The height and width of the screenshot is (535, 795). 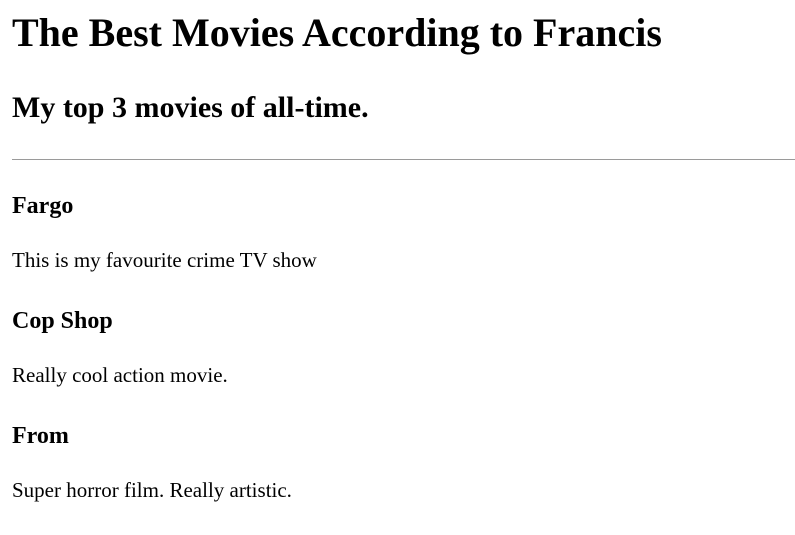 I want to click on movie-description: This is my favourite crime TV show, so click(x=164, y=260).